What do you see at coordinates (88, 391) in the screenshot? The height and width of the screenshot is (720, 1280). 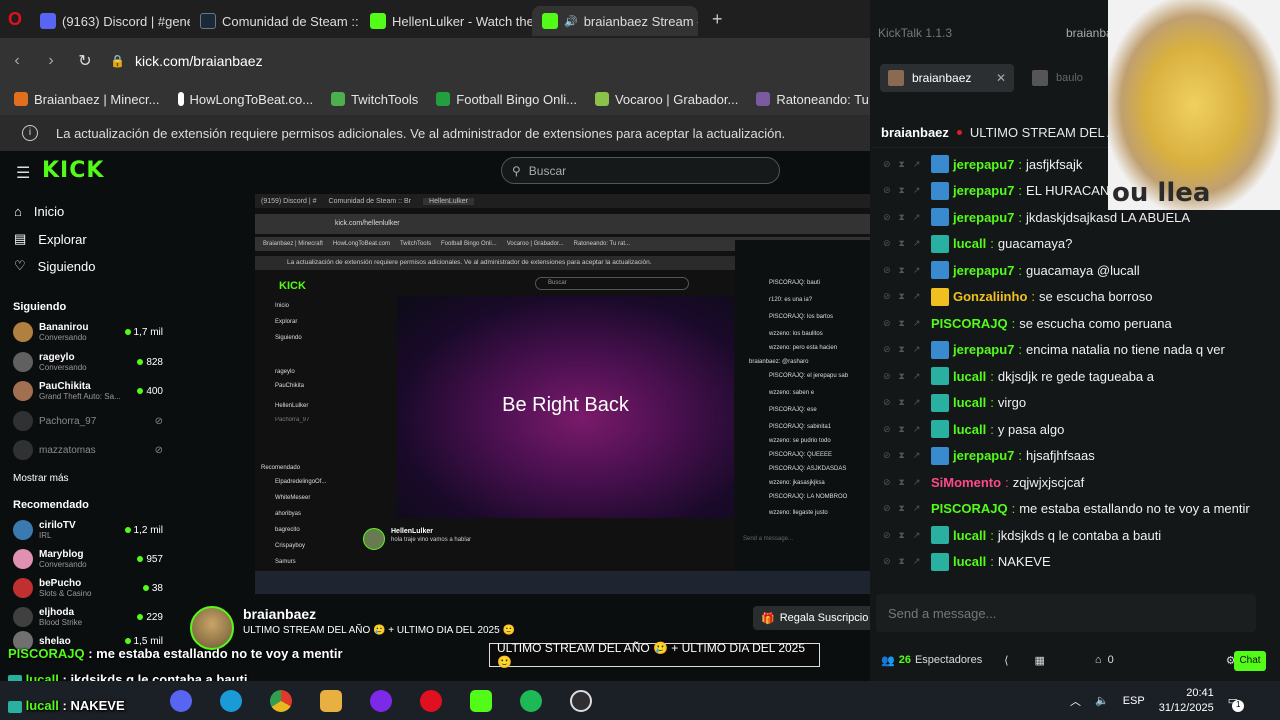 I see `following-channel: PauChikita Grand Theft Auto: Sa... 400` at bounding box center [88, 391].